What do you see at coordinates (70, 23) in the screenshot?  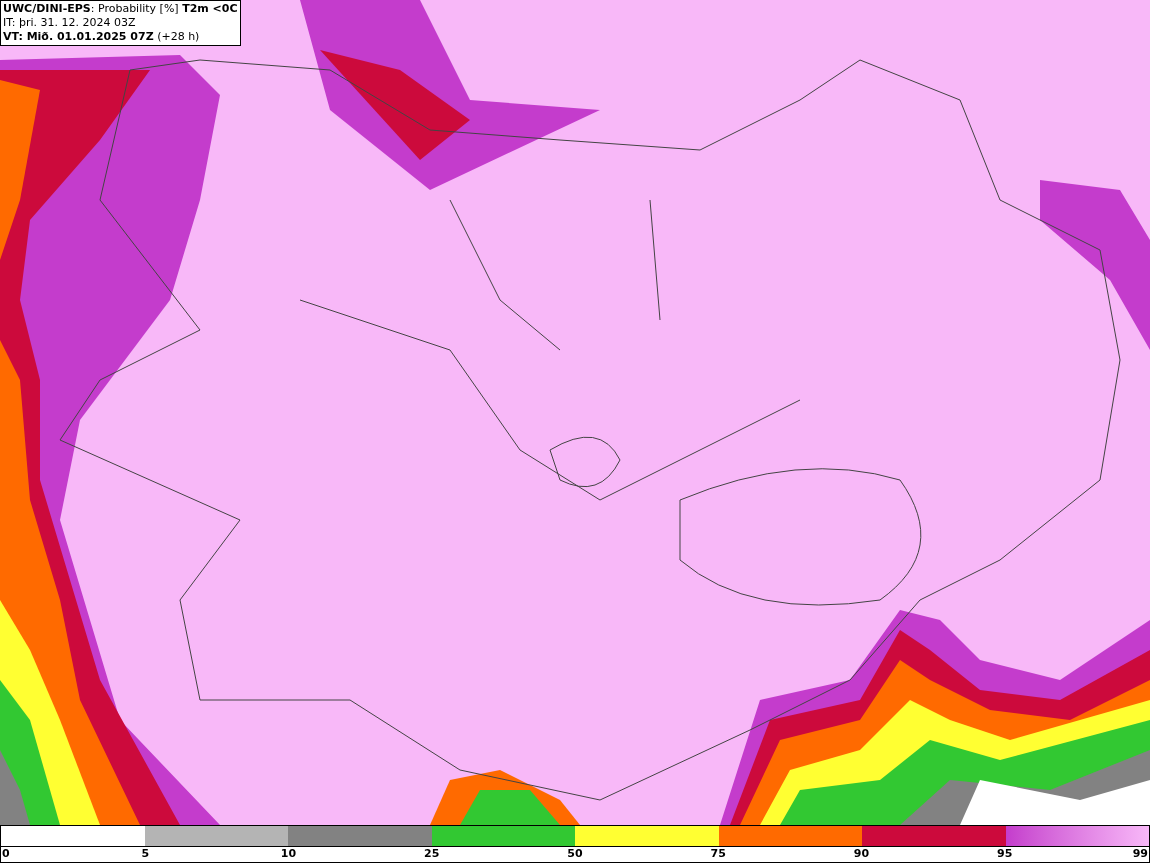 I see `title-line: IT: þri. 31. 12. 2024 03Z` at bounding box center [70, 23].